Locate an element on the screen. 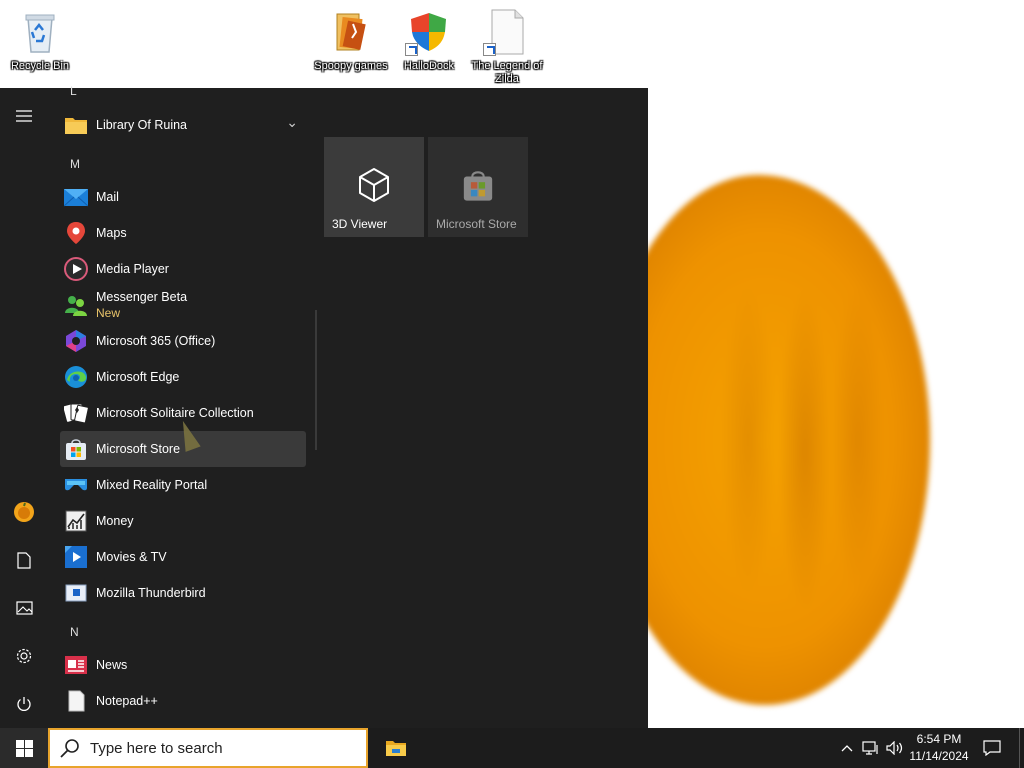 The width and height of the screenshot is (1024, 768). app-notepad-plus-plus: Notepad++ is located at coordinates (183, 701).